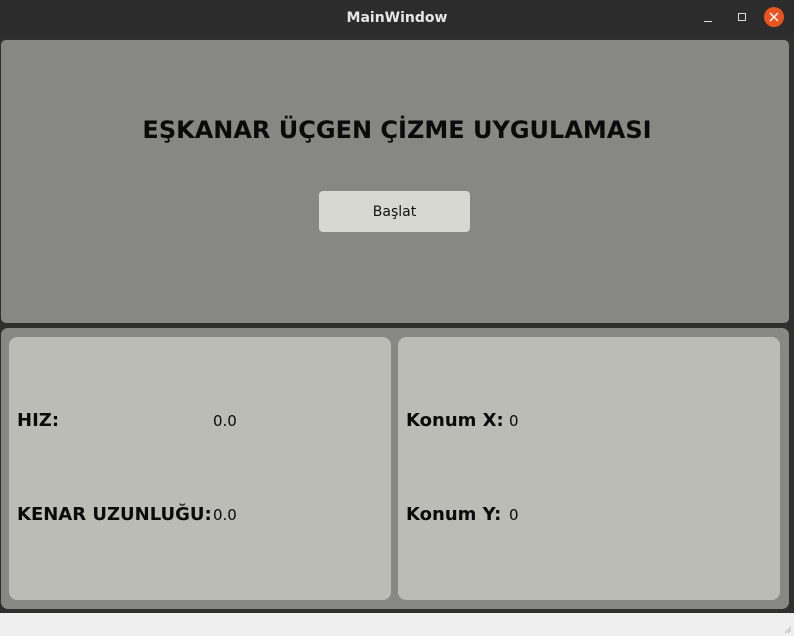  What do you see at coordinates (514, 515) in the screenshot?
I see `position-y-value: 0` at bounding box center [514, 515].